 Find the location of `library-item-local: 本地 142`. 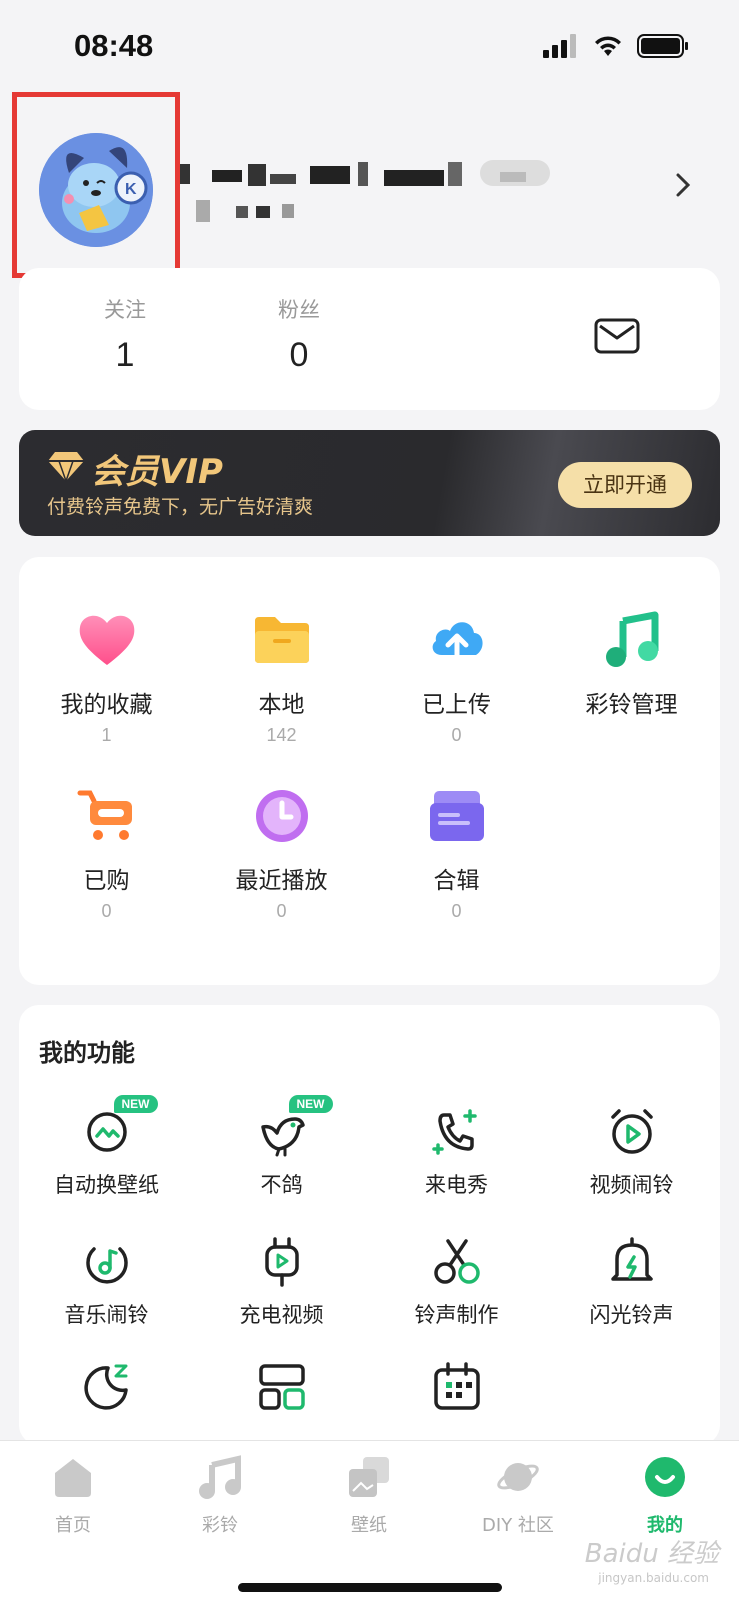

library-item-local: 本地 142 is located at coordinates (281, 677).